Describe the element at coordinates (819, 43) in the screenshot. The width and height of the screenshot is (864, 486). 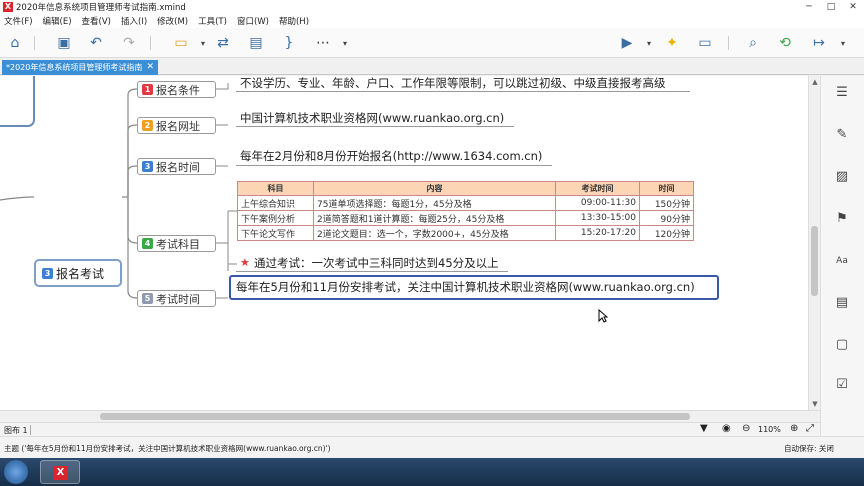
I see `export-icon: ↦` at that location.